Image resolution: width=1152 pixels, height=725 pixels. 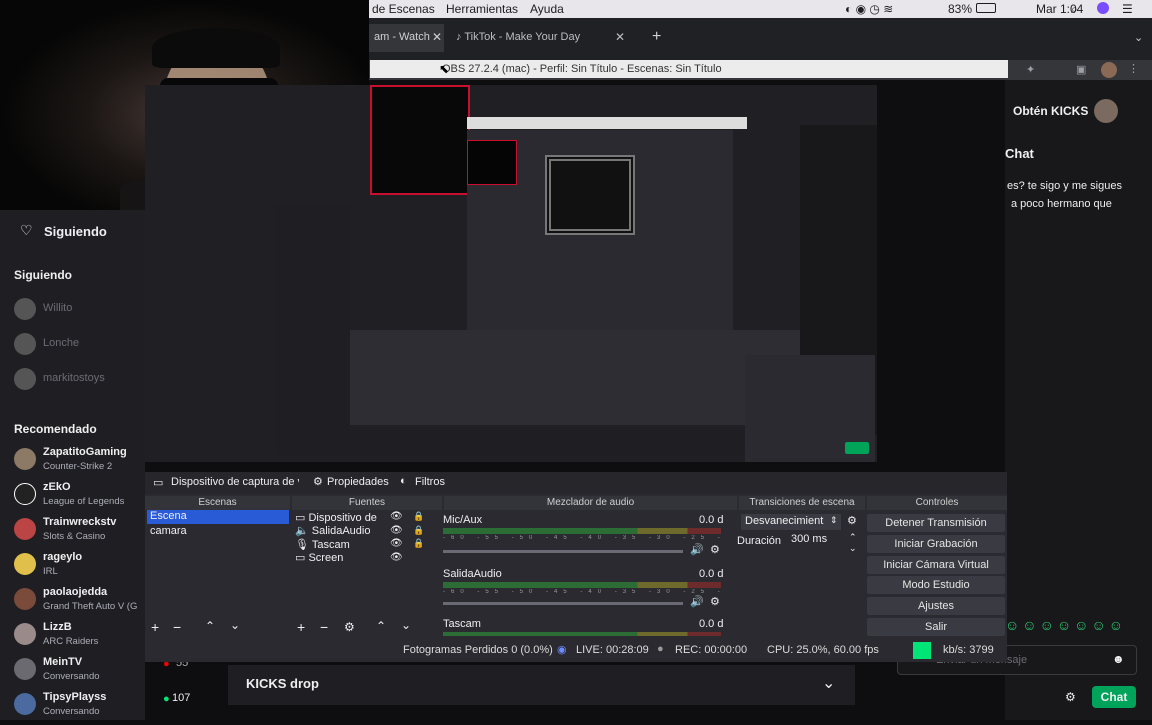 What do you see at coordinates (711, 624) in the screenshot?
I see `mixer-level: 0.0 d` at bounding box center [711, 624].